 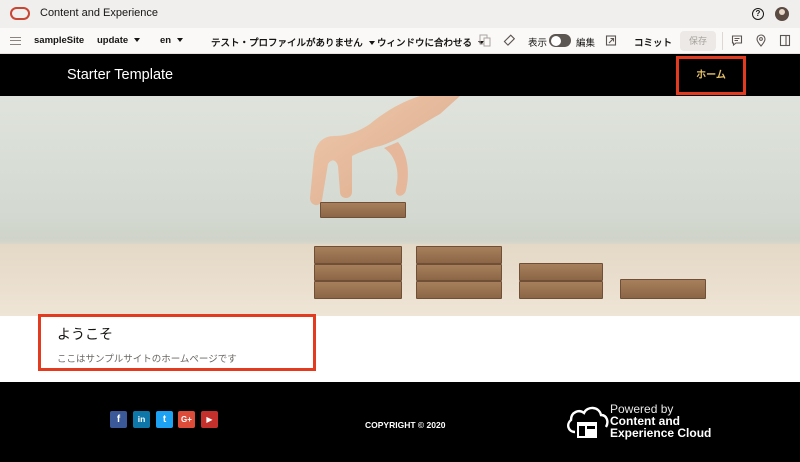 I want to click on test-profile-label: テスト・プロファイルがありません, so click(x=287, y=43).